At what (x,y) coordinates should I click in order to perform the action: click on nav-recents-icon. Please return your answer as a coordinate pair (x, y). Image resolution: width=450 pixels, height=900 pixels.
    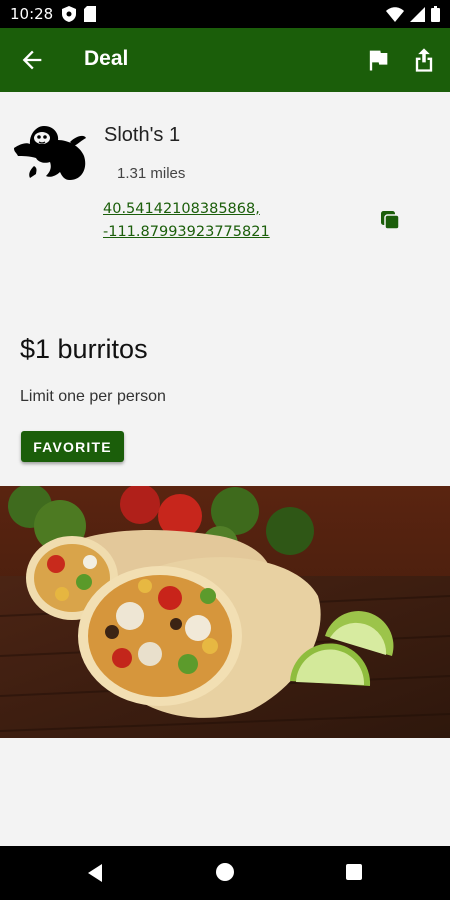
    Looking at the image, I should click on (354, 872).